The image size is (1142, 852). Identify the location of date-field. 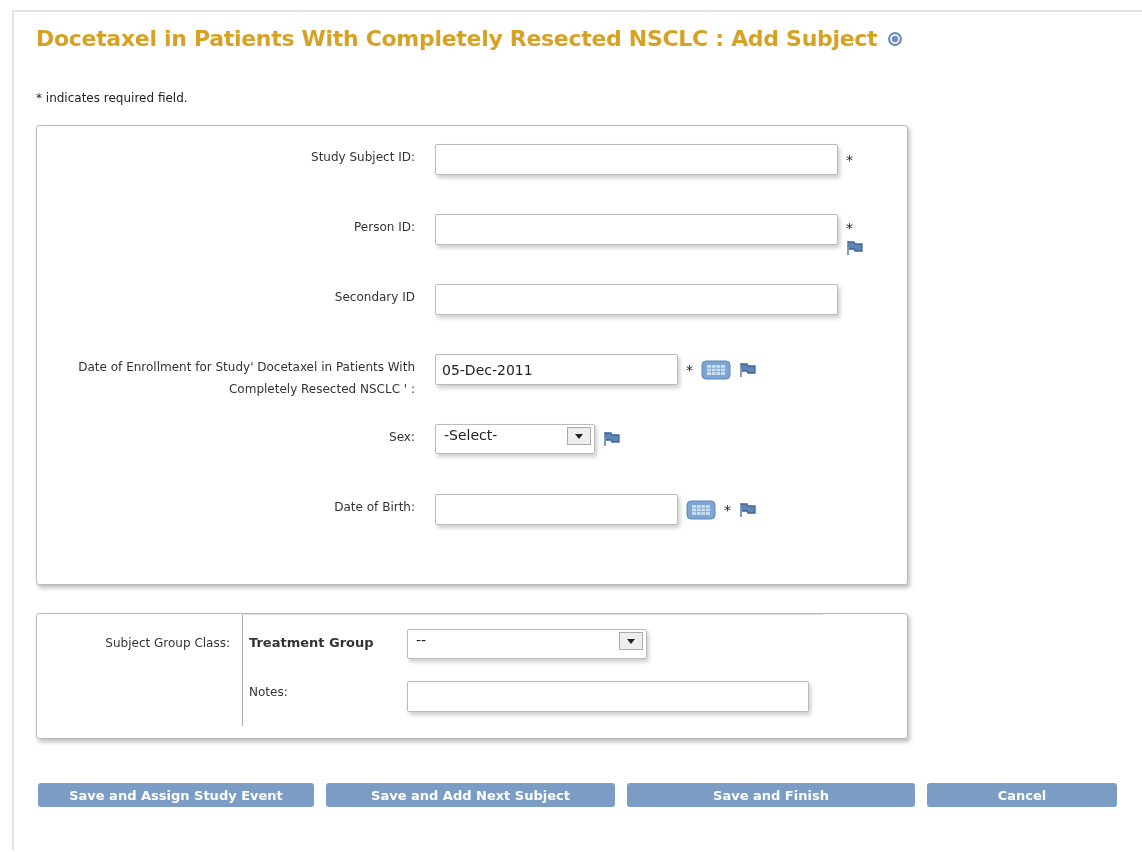
(556, 509).